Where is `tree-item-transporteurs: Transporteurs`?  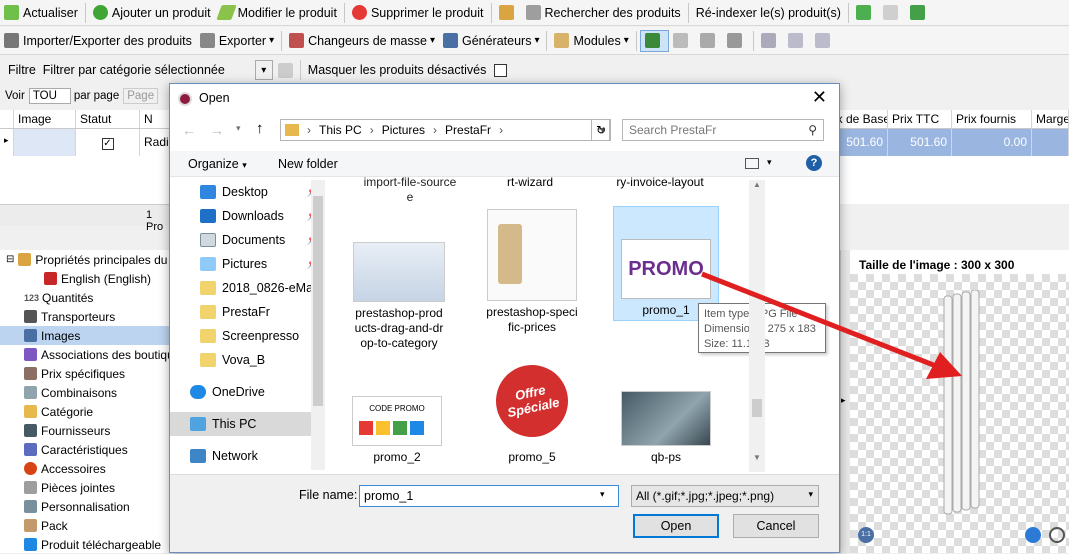 tree-item-transporteurs: Transporteurs is located at coordinates (84, 316).